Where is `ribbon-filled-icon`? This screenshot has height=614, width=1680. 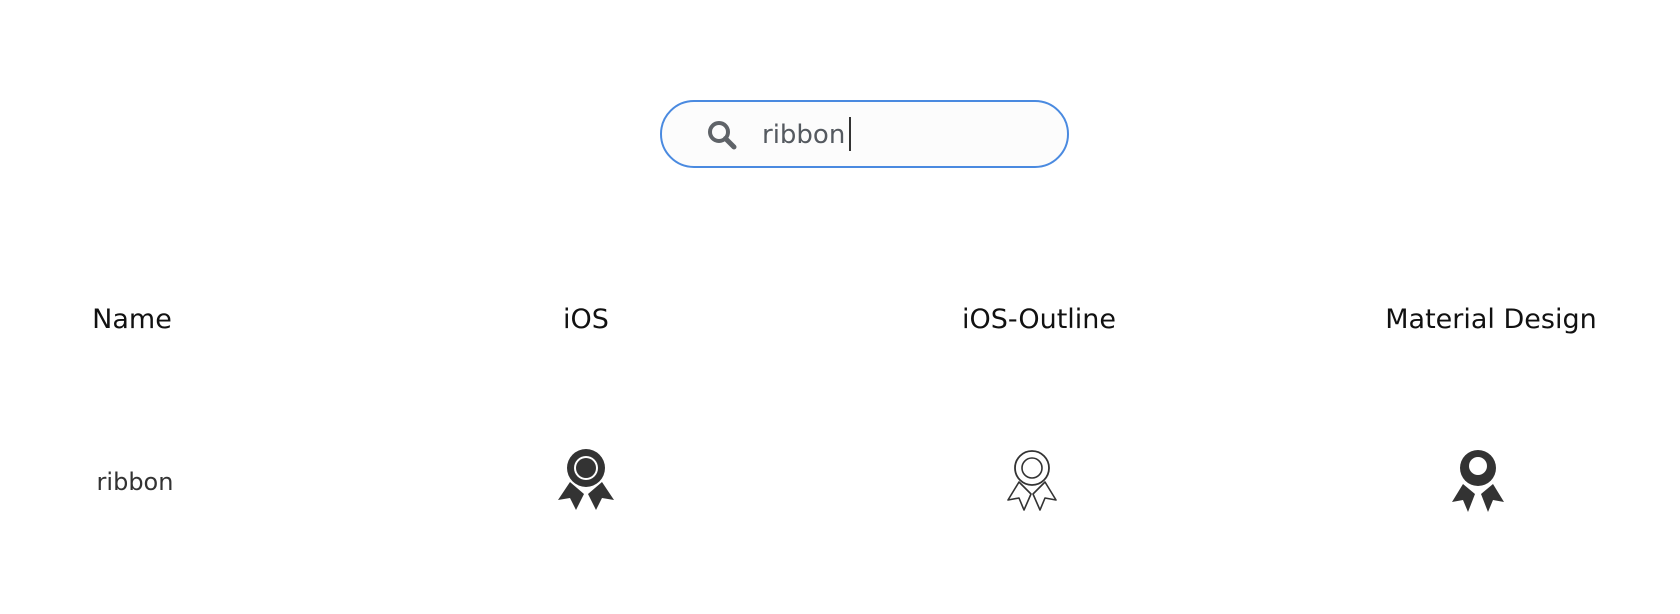
ribbon-filled-icon is located at coordinates (586, 479).